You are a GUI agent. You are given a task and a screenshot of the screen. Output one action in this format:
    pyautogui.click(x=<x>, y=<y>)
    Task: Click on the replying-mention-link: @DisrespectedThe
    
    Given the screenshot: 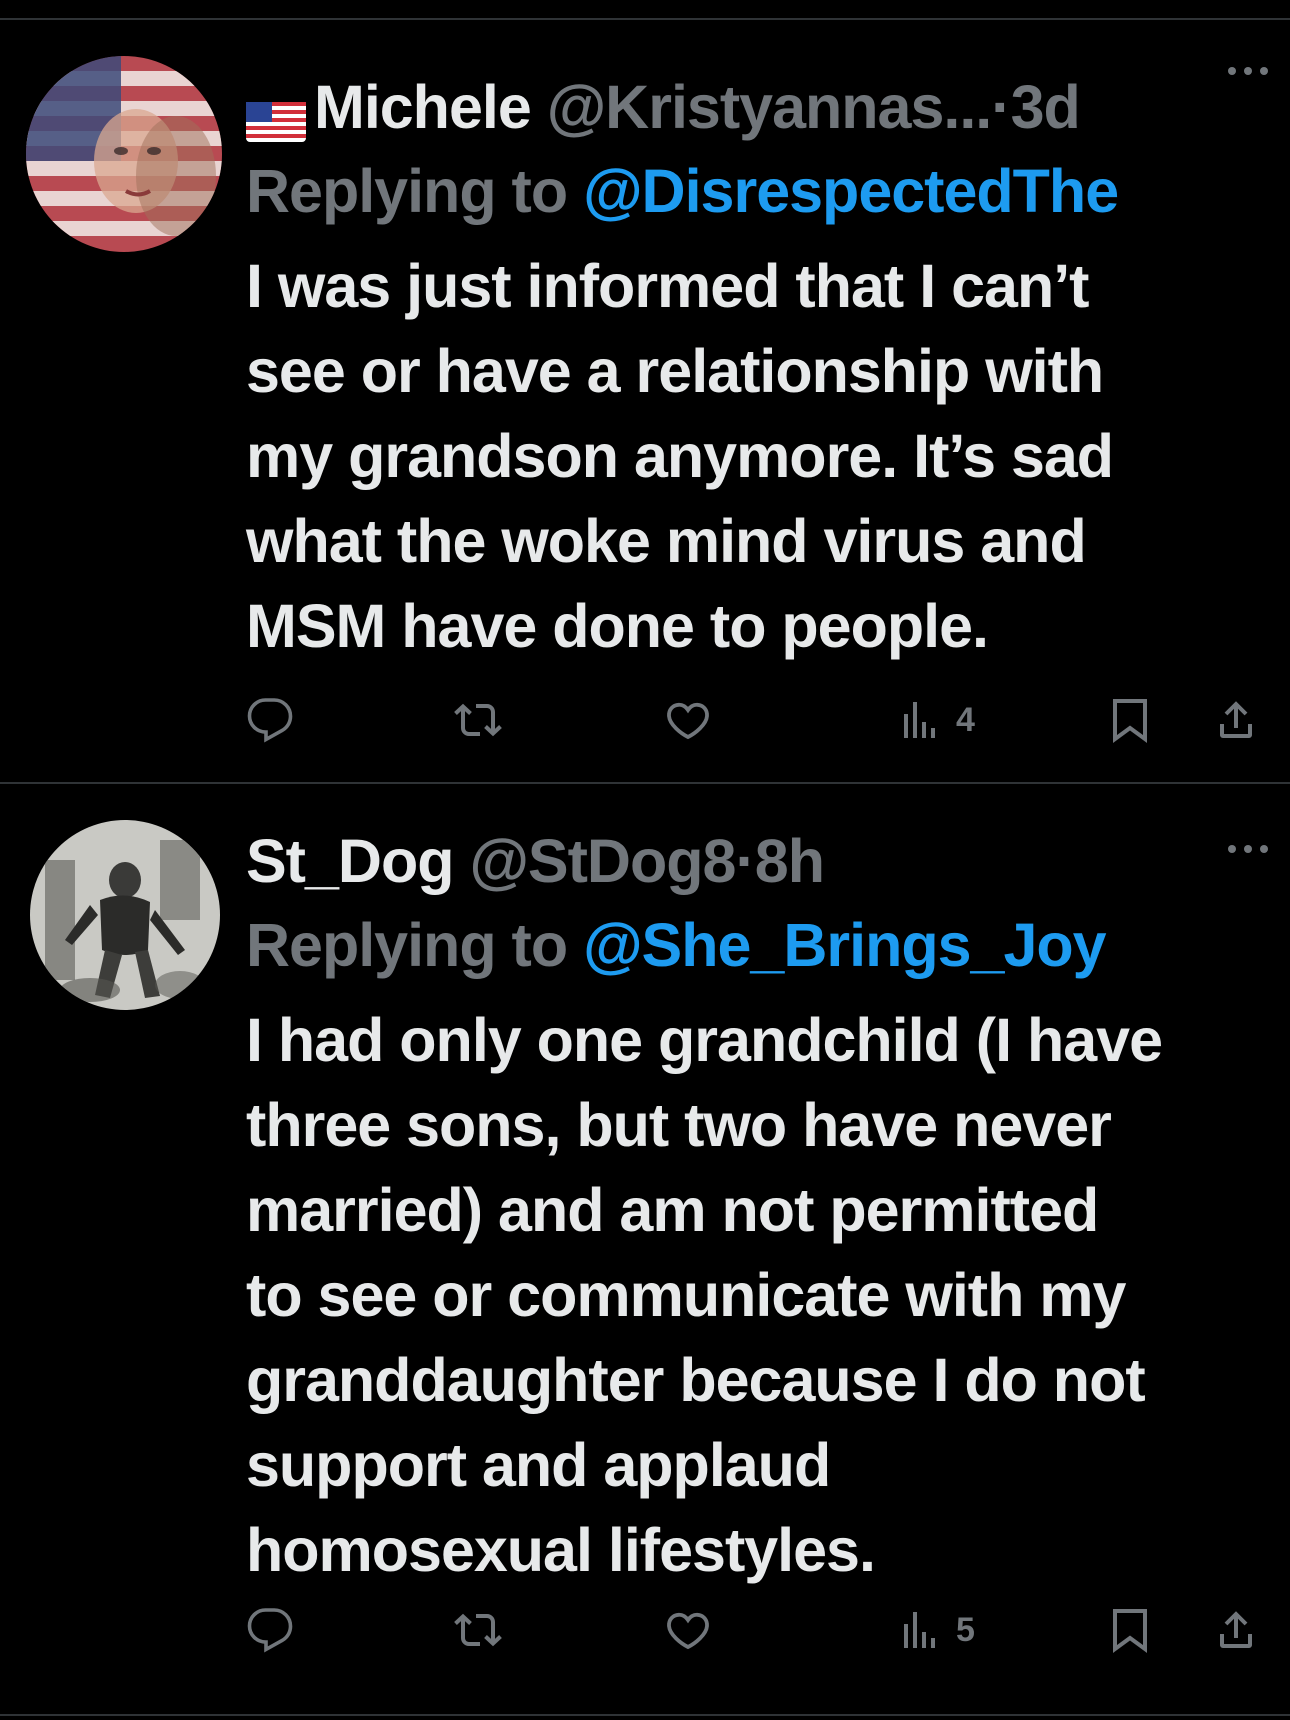 What is the action you would take?
    pyautogui.click(x=851, y=191)
    